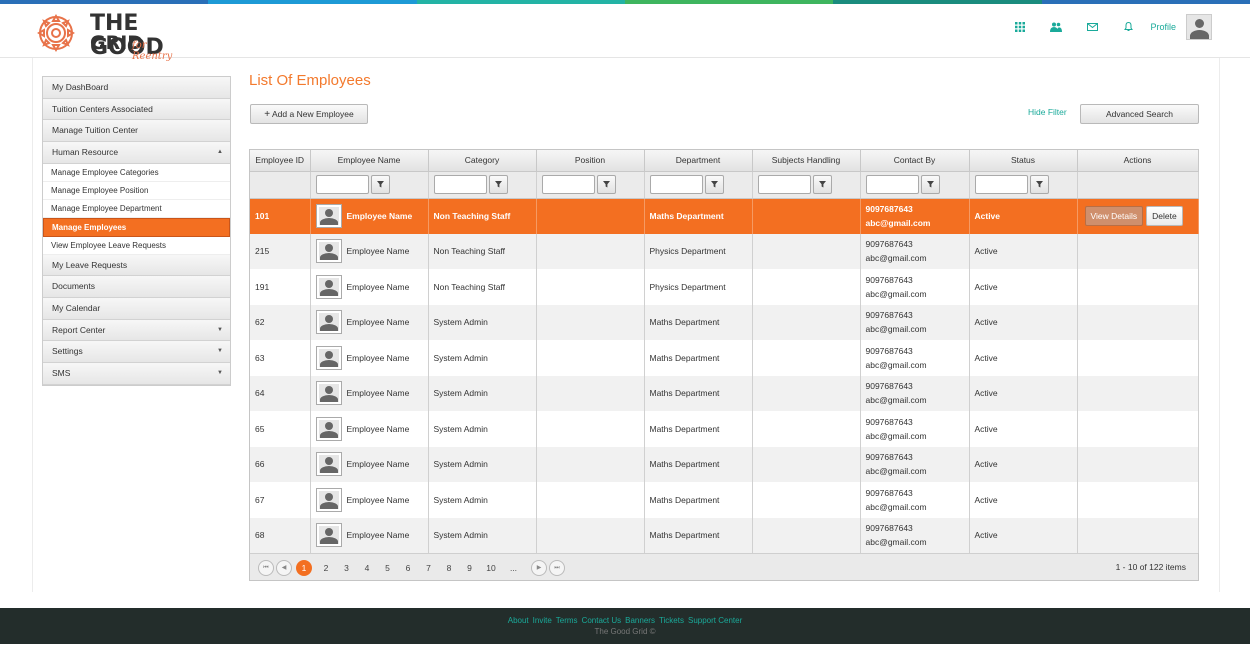 The width and height of the screenshot is (1250, 648). What do you see at coordinates (915, 429) in the screenshot?
I see `contact-cell: 9097687643 abc@gmail.com` at bounding box center [915, 429].